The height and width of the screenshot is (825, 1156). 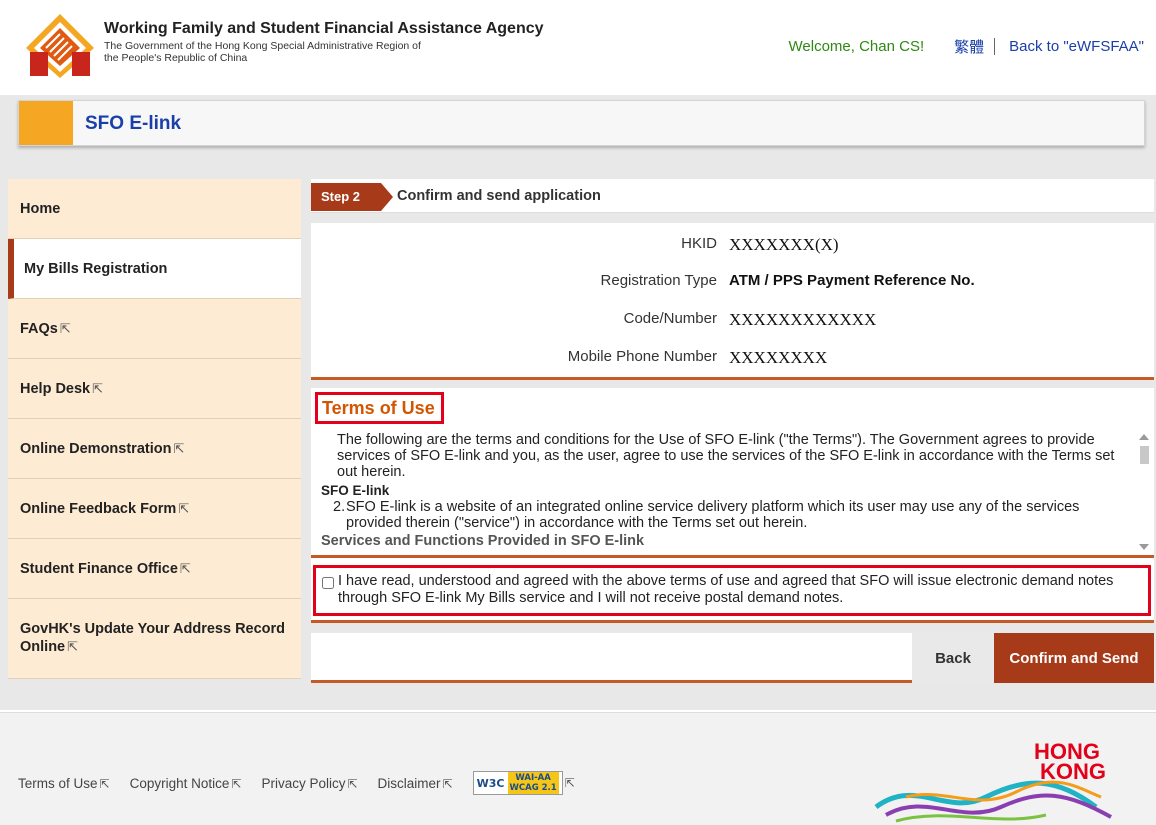 What do you see at coordinates (1144, 437) in the screenshot?
I see `scroll-up-icon` at bounding box center [1144, 437].